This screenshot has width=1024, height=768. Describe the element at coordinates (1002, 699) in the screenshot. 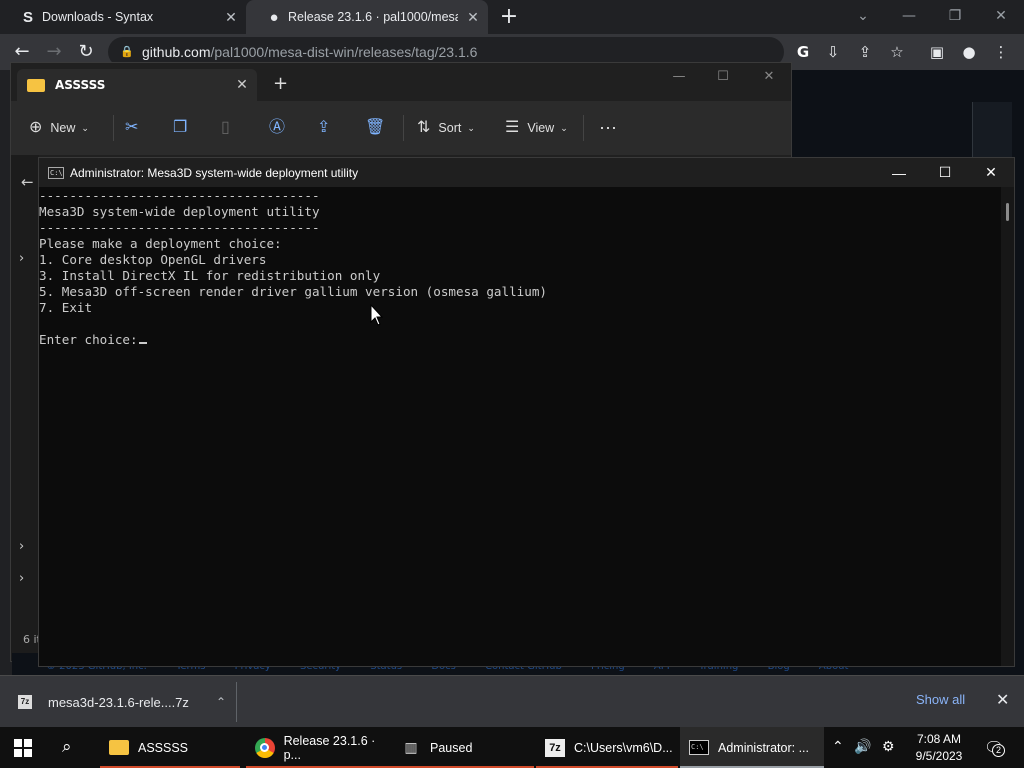

I see `close-download-bar-icon: ✕` at that location.